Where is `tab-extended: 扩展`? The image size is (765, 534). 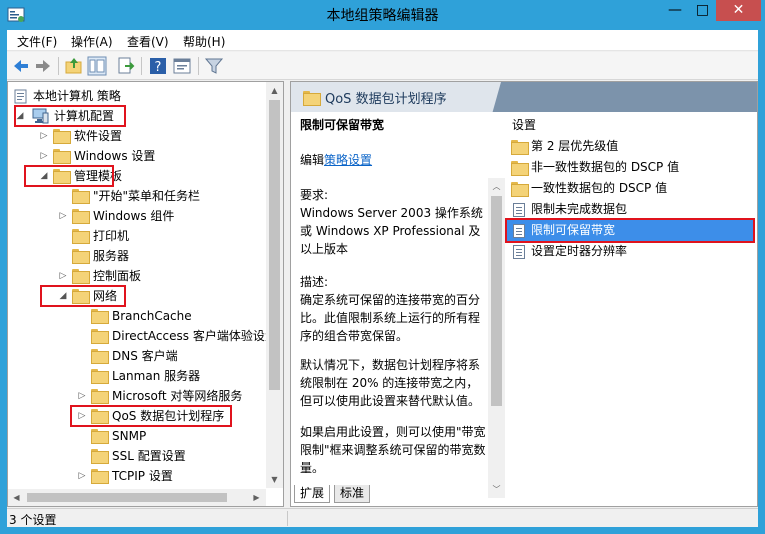
tab-extended: 扩展 is located at coordinates (312, 494).